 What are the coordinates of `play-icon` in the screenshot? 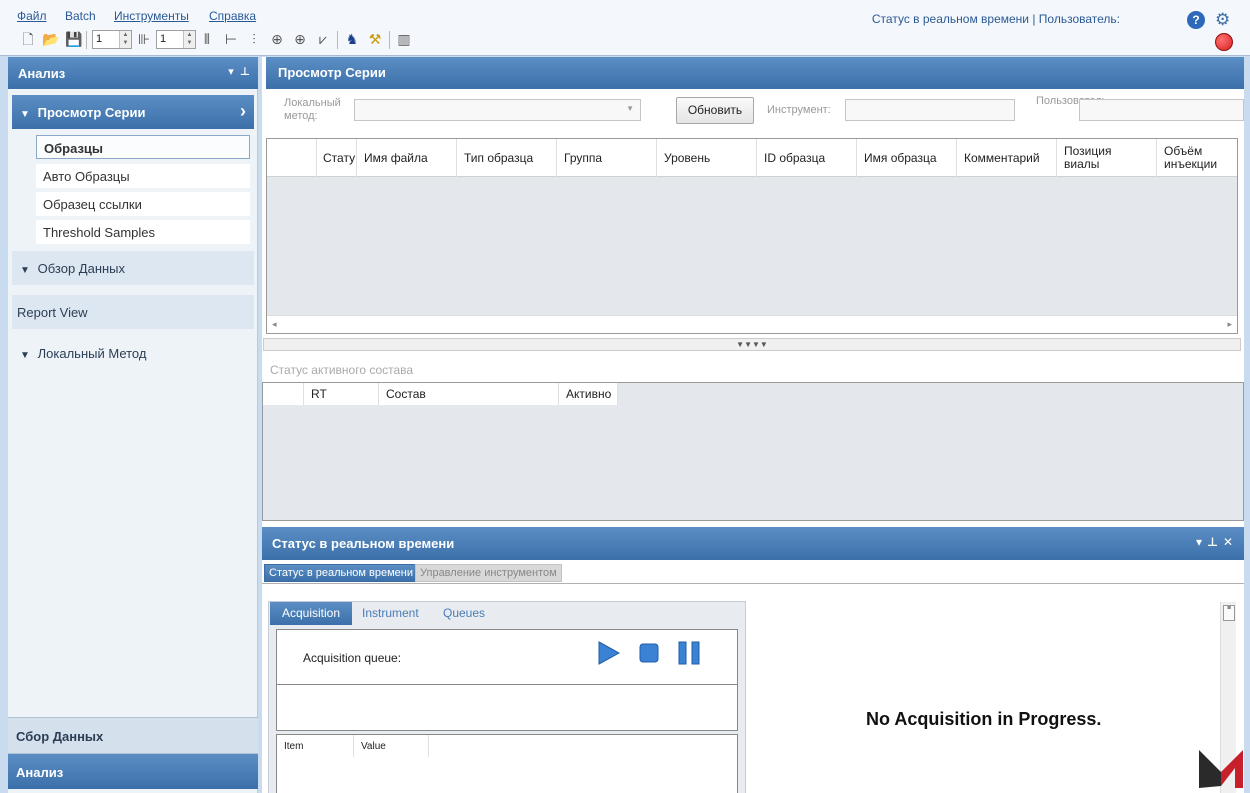 It's located at (608, 653).